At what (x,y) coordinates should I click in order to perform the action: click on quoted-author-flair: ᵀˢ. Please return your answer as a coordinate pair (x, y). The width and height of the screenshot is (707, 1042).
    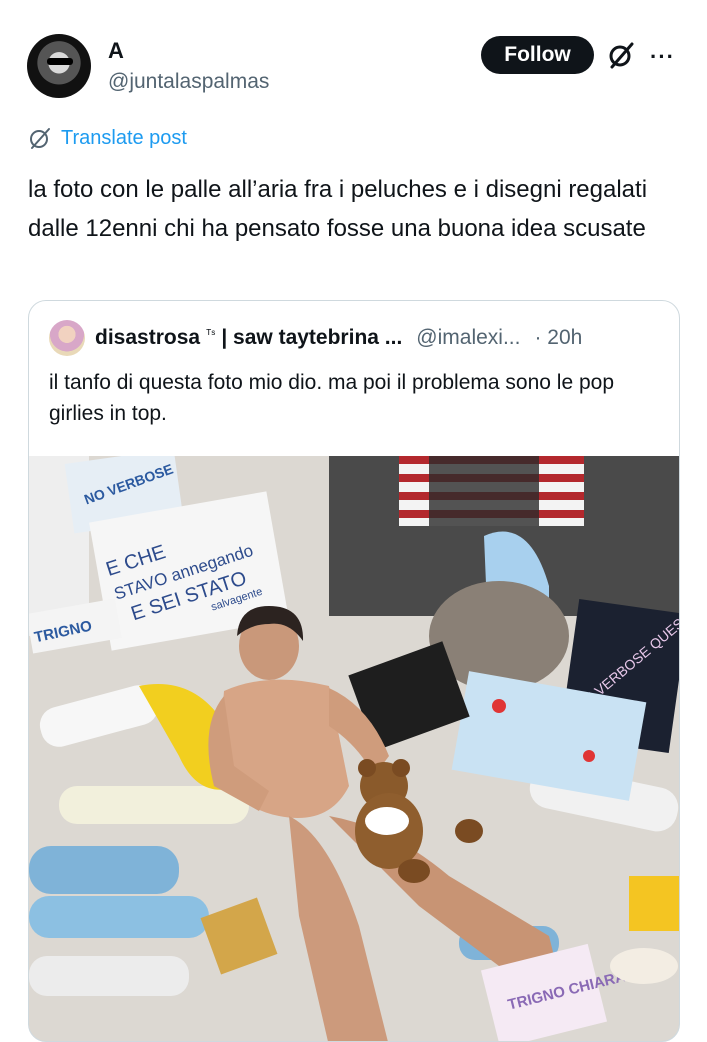
    Looking at the image, I should click on (211, 334).